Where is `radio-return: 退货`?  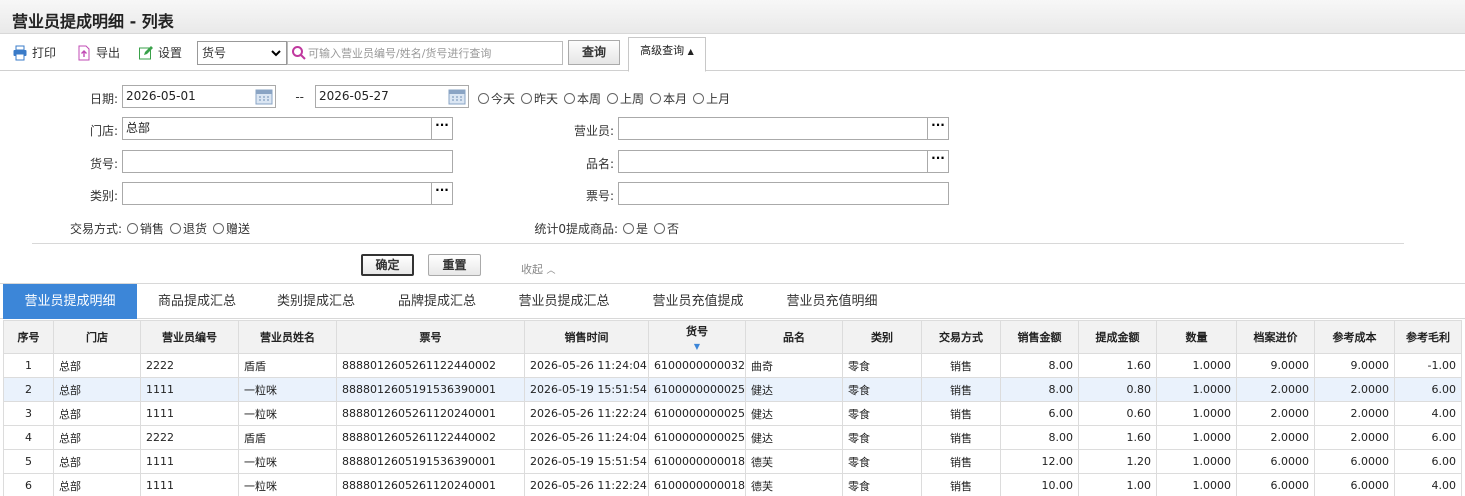
radio-return: 退货 is located at coordinates (188, 228).